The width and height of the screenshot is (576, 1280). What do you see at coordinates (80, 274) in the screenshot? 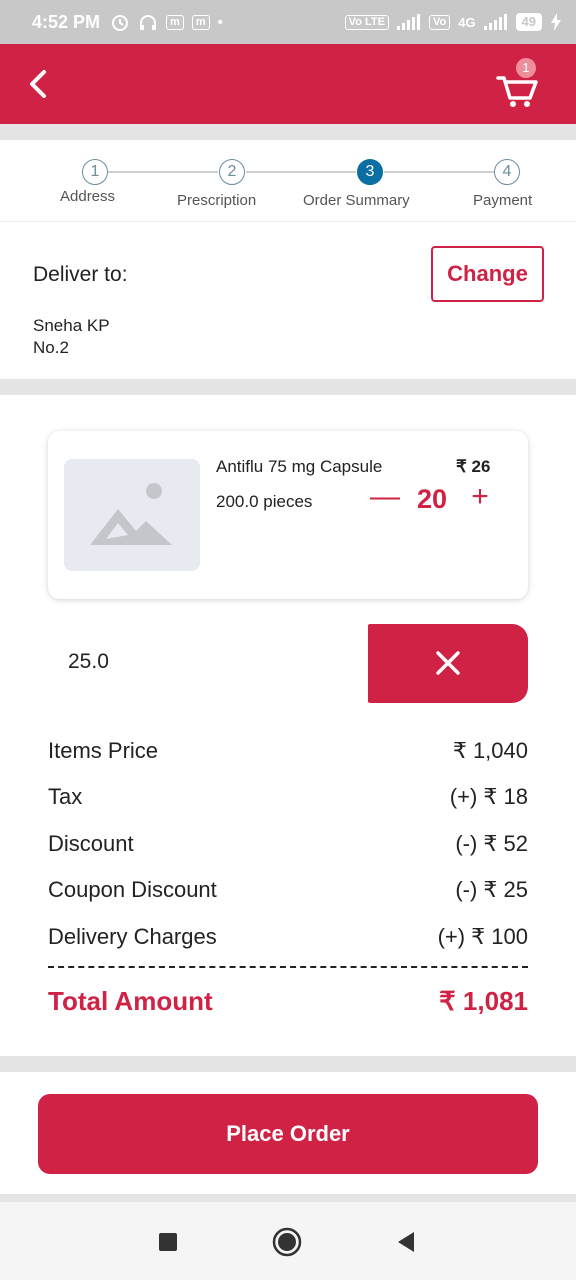
I see `deliver-to-heading: Deliver to:` at bounding box center [80, 274].